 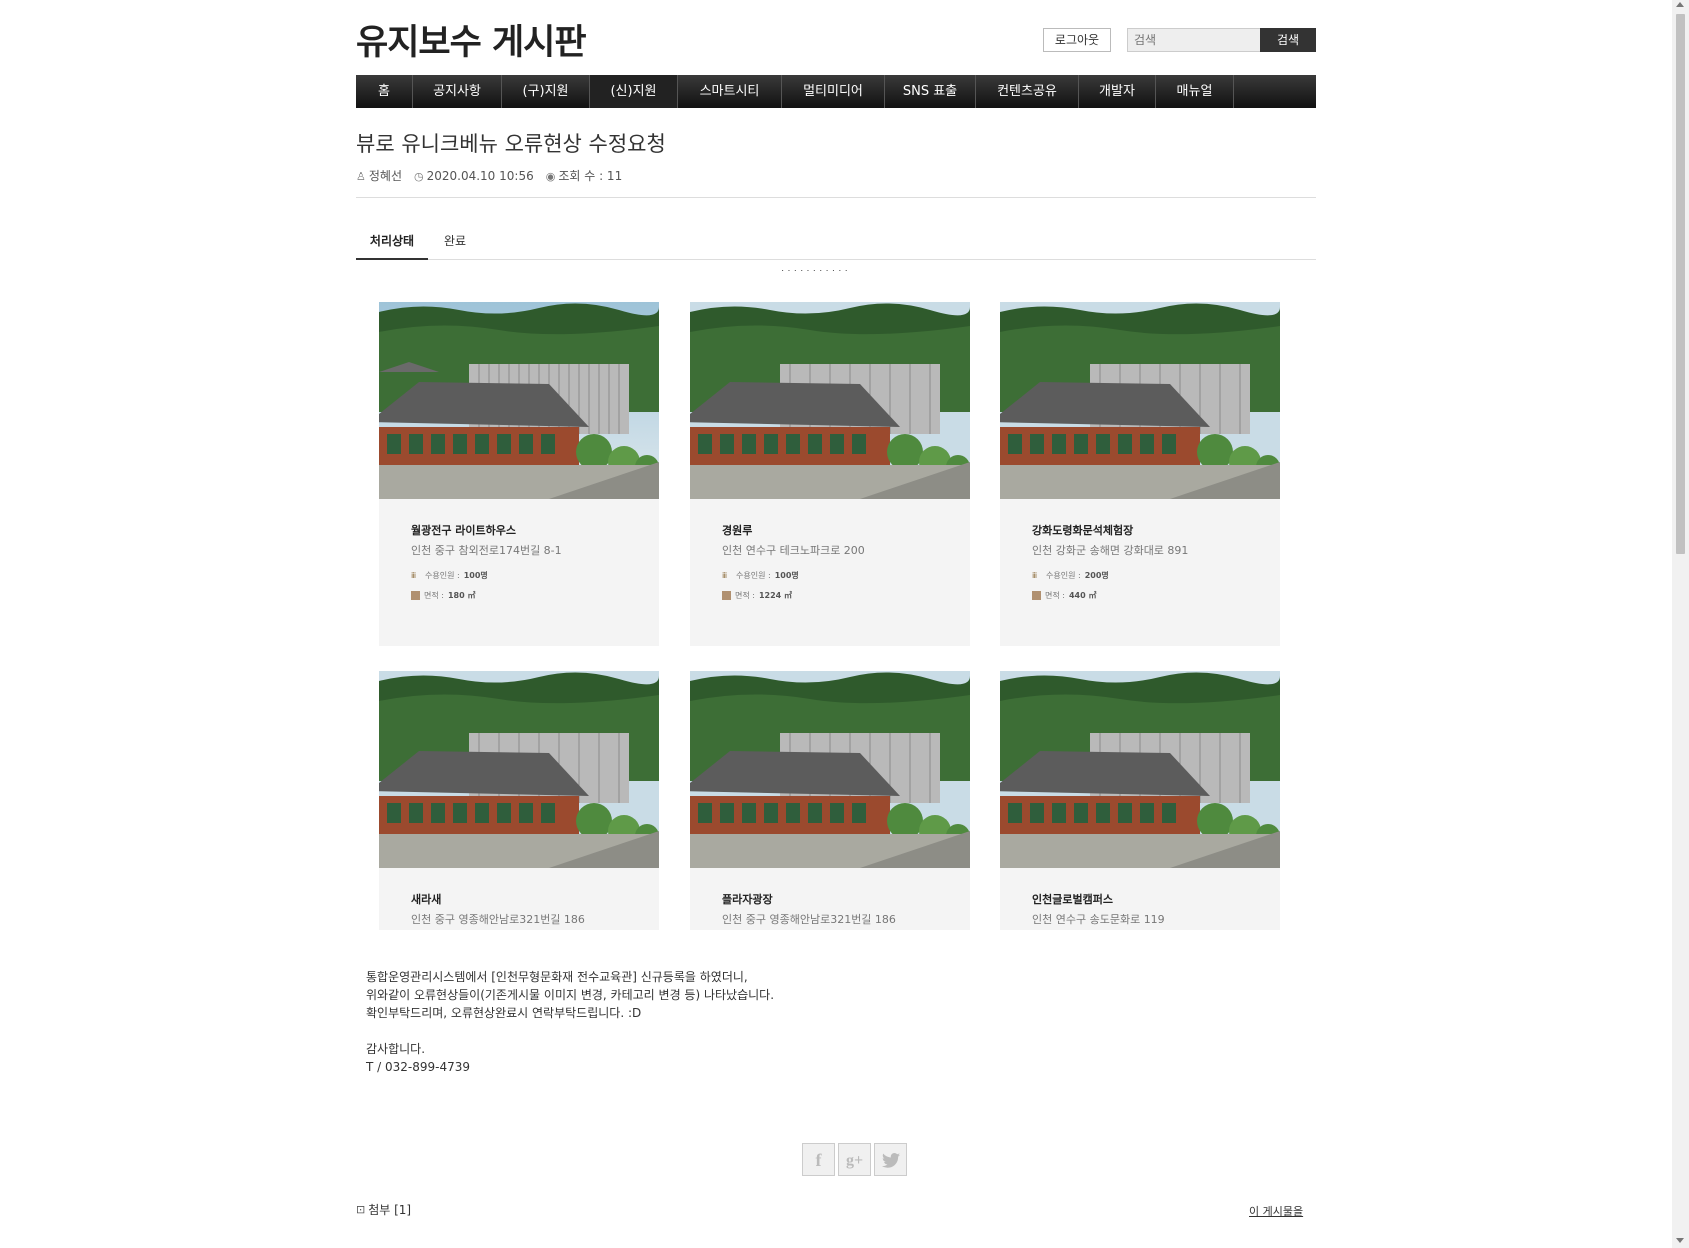 I want to click on body-line: 확인부탁드리며, 오류현상완료시 연락부탁드립니다. :D, so click(x=504, y=1013).